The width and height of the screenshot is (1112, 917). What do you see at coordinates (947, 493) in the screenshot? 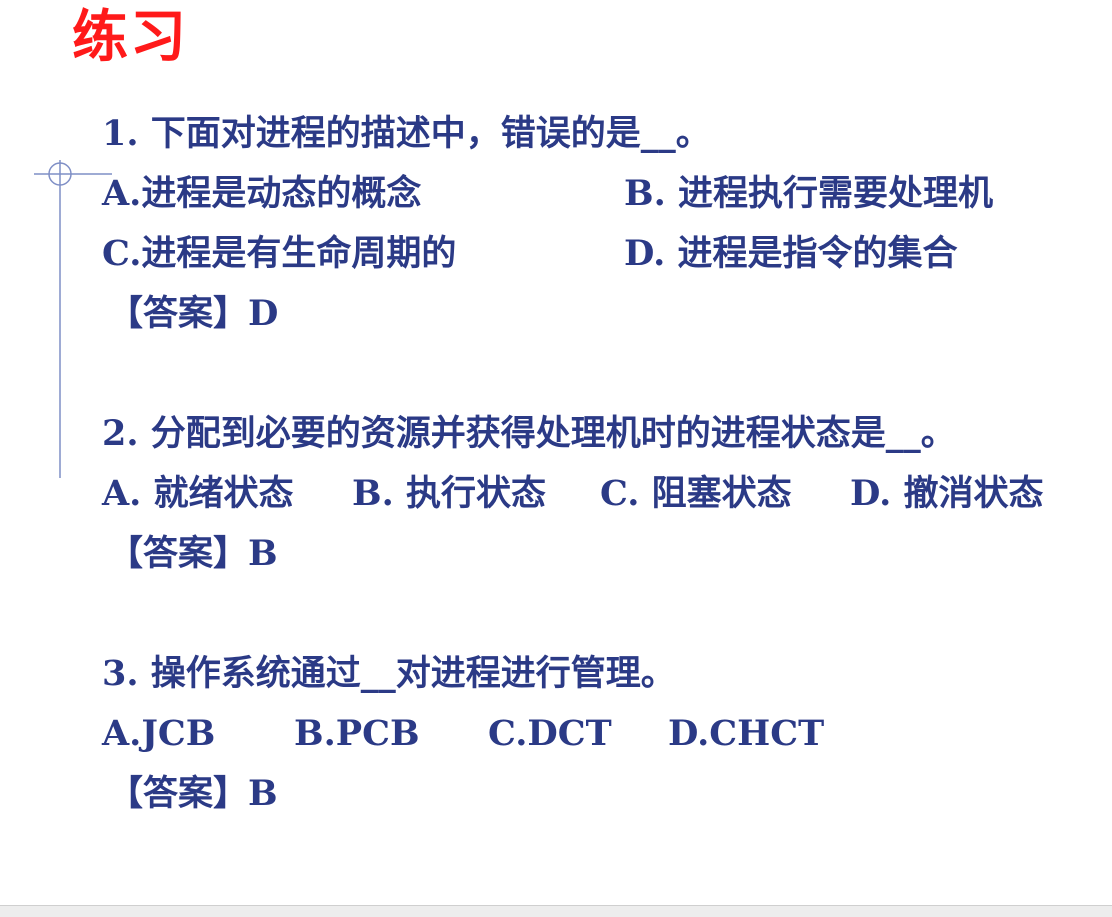
I see `question-2-option-d: D. 撤消状态` at bounding box center [947, 493].